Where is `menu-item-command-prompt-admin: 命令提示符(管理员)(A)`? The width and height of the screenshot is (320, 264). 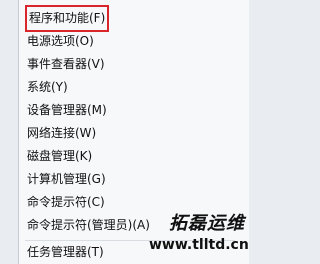
menu-item-command-prompt-admin: 命令提示符(管理员)(A) is located at coordinates (88, 225).